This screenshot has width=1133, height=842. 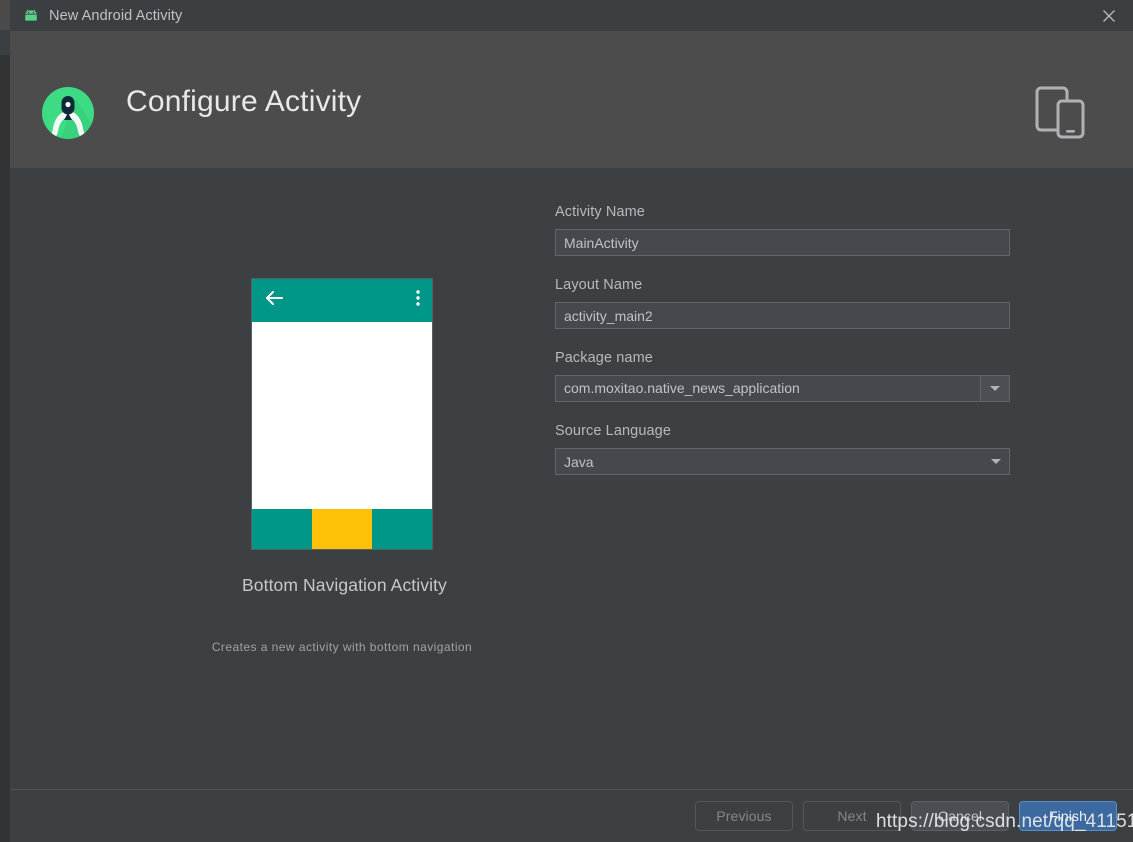 What do you see at coordinates (244, 101) in the screenshot?
I see `page-title: Configure Activity` at bounding box center [244, 101].